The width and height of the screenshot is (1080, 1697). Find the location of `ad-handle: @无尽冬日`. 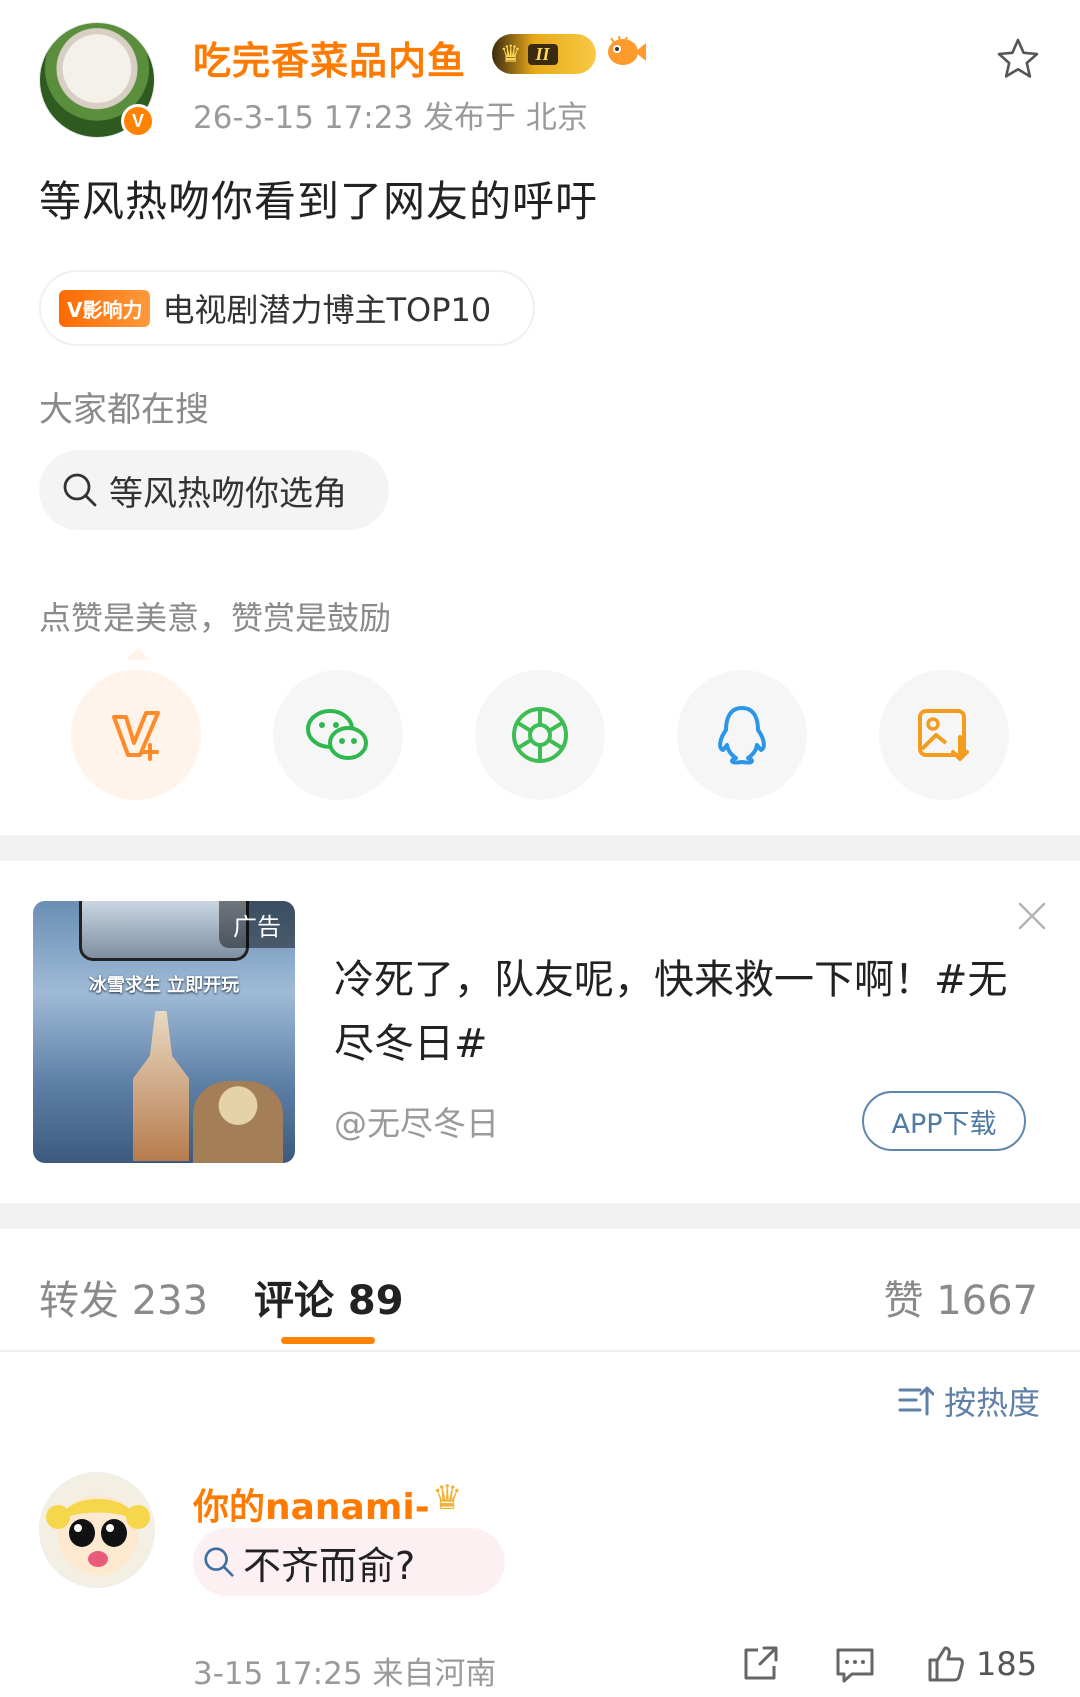

ad-handle: @无尽冬日 is located at coordinates (416, 1121).